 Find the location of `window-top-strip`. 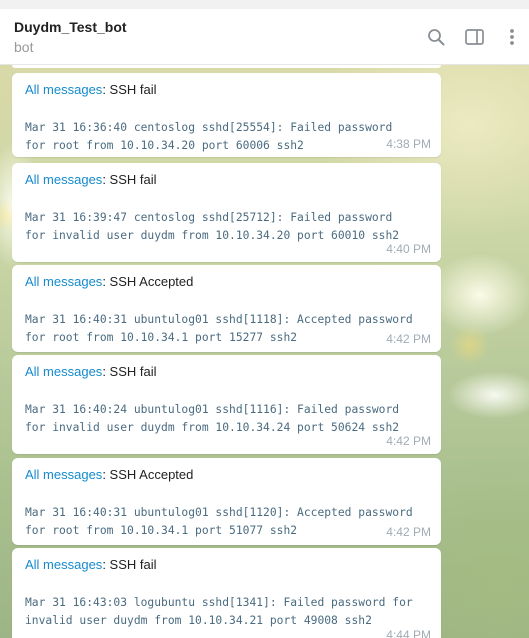

window-top-strip is located at coordinates (264, 4).